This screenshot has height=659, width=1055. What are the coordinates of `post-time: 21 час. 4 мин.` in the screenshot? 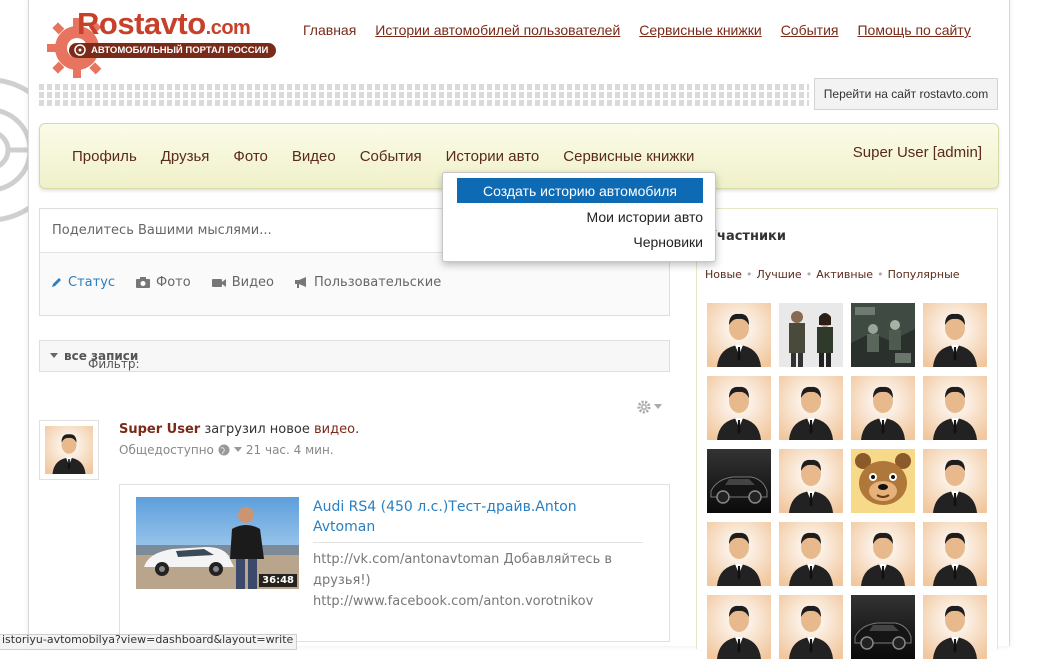 It's located at (289, 450).